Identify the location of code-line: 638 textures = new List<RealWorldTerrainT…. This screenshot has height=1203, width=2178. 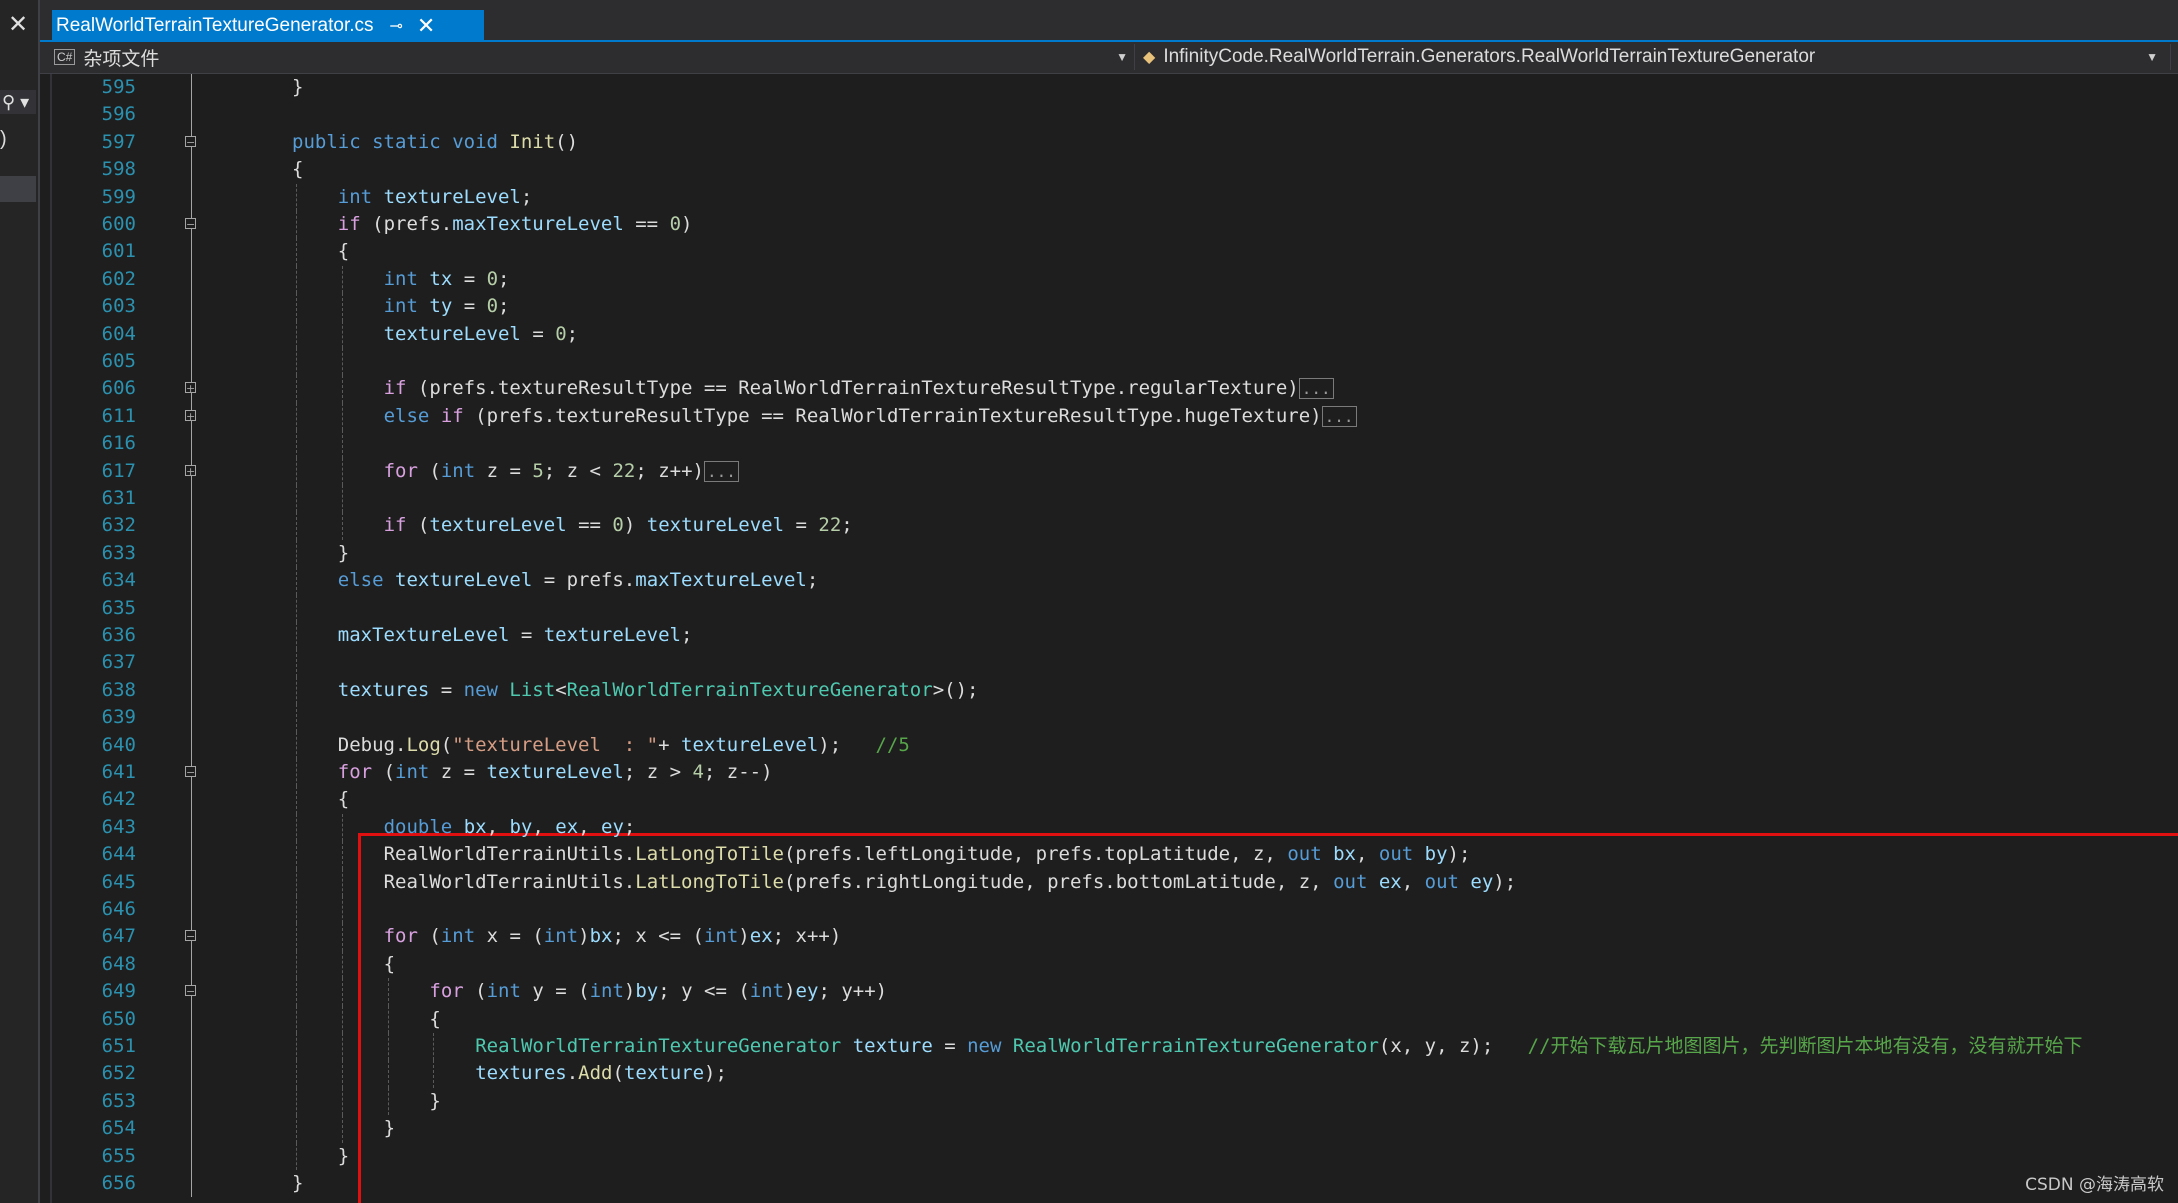
(1109, 690).